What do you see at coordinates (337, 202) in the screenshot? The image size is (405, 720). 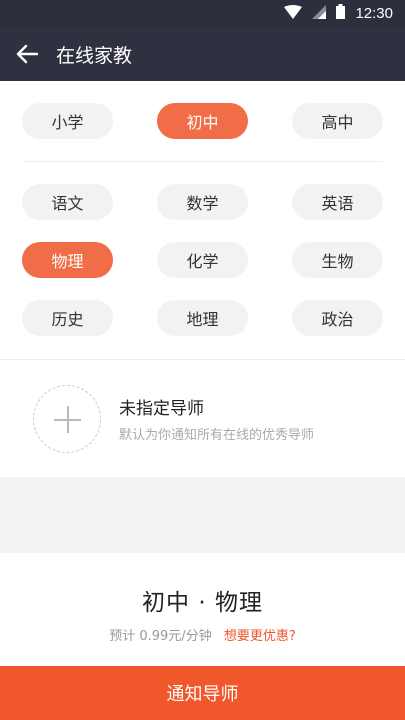 I see `subject-chip-english: 英语` at bounding box center [337, 202].